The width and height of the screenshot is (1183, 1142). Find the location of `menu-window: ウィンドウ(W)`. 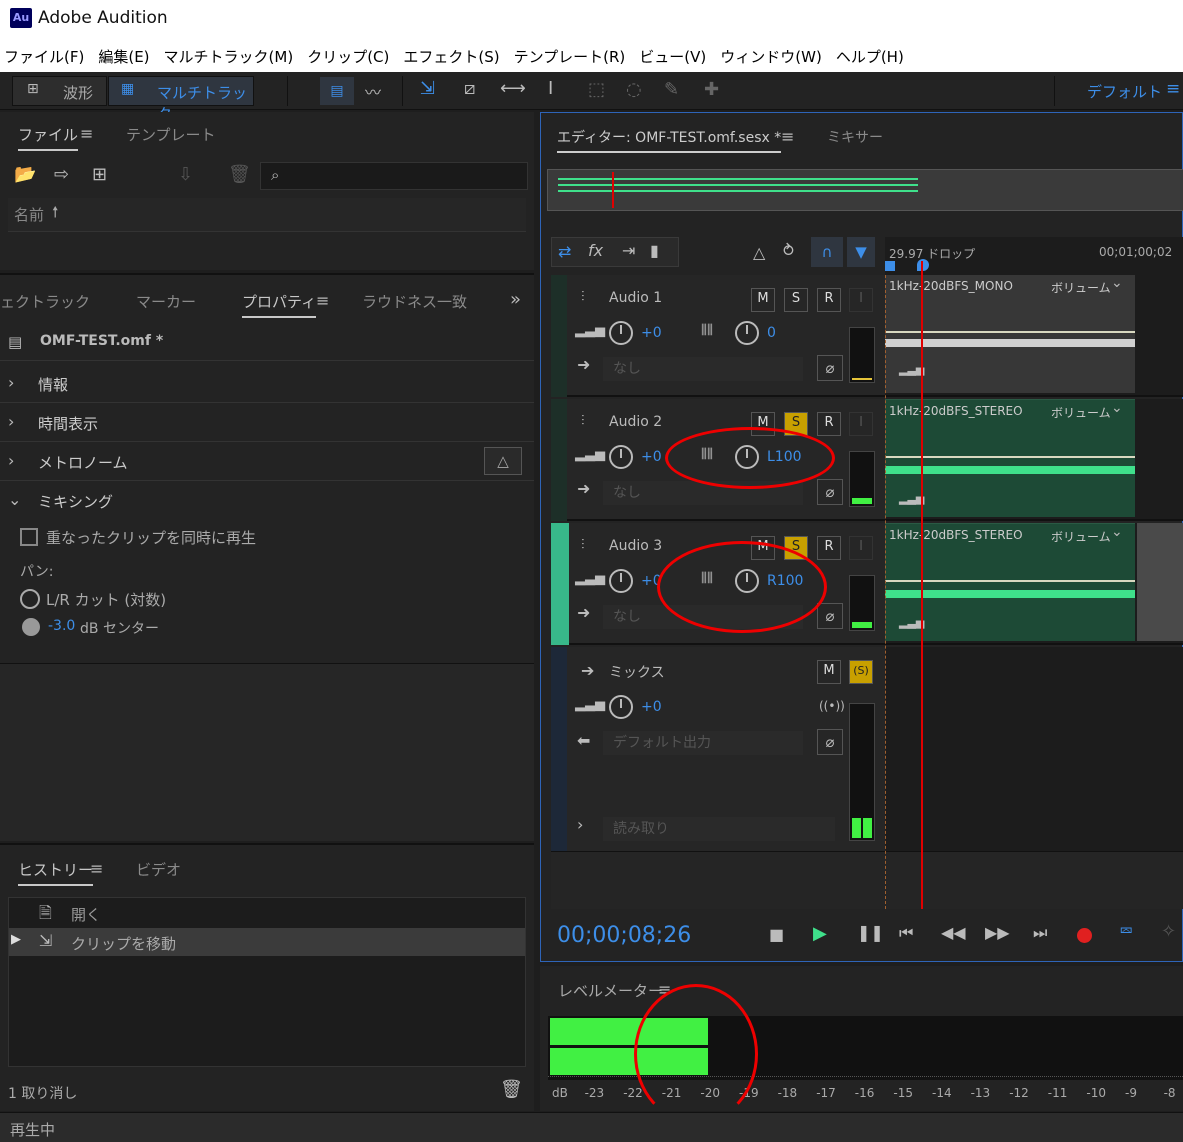

menu-window: ウィンドウ(W) is located at coordinates (771, 56).